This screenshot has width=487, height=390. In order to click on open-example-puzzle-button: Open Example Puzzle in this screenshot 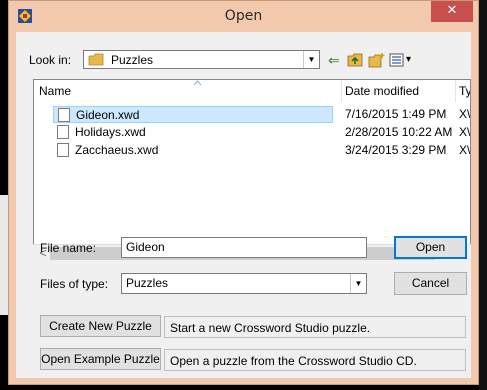, I will do `click(100, 359)`.